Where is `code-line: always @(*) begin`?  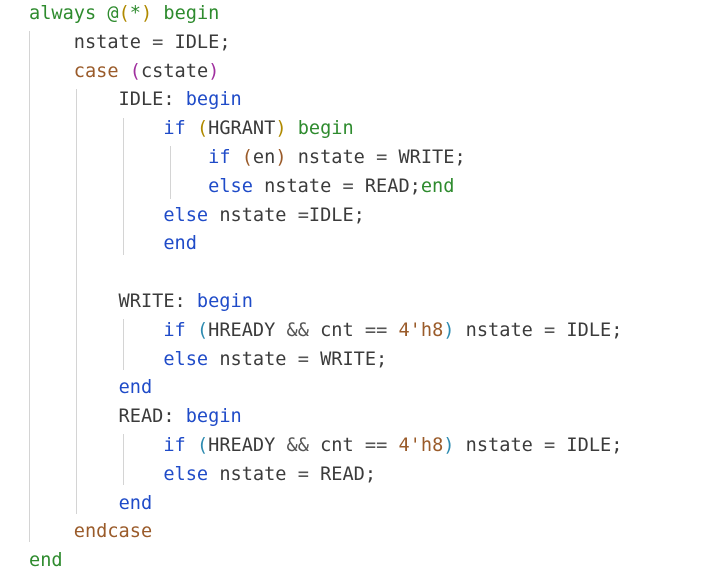 code-line: always @(*) begin is located at coordinates (124, 14).